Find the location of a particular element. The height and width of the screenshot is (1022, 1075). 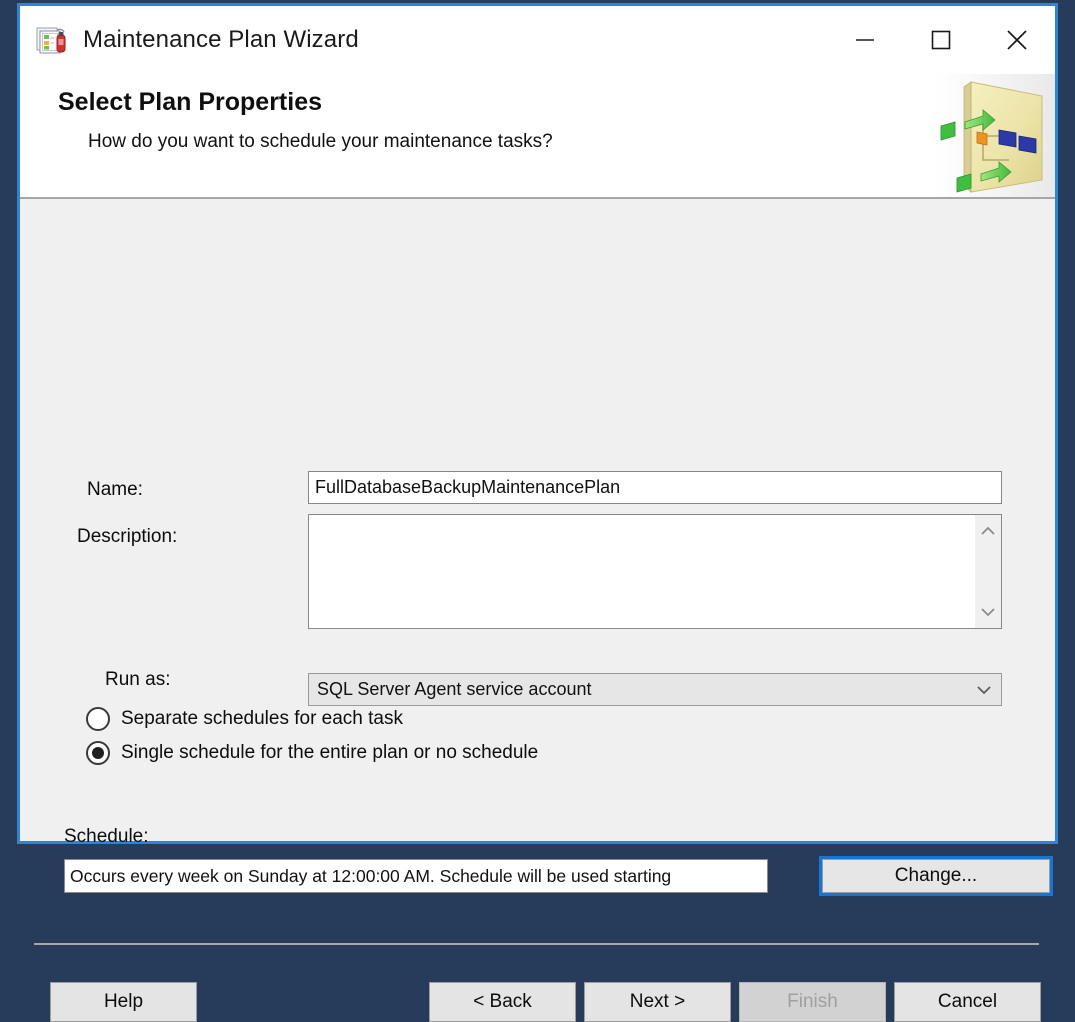

run-as-dropdown: SQL Server Agent service account is located at coordinates (655, 689).